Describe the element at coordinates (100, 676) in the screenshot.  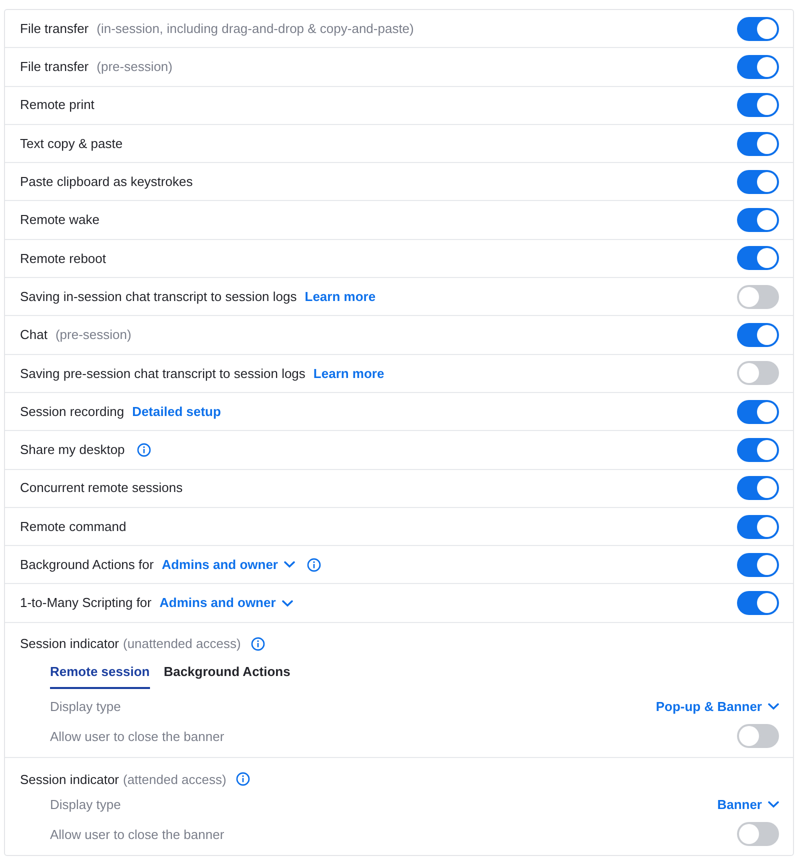
I see `tab: Remote session` at that location.